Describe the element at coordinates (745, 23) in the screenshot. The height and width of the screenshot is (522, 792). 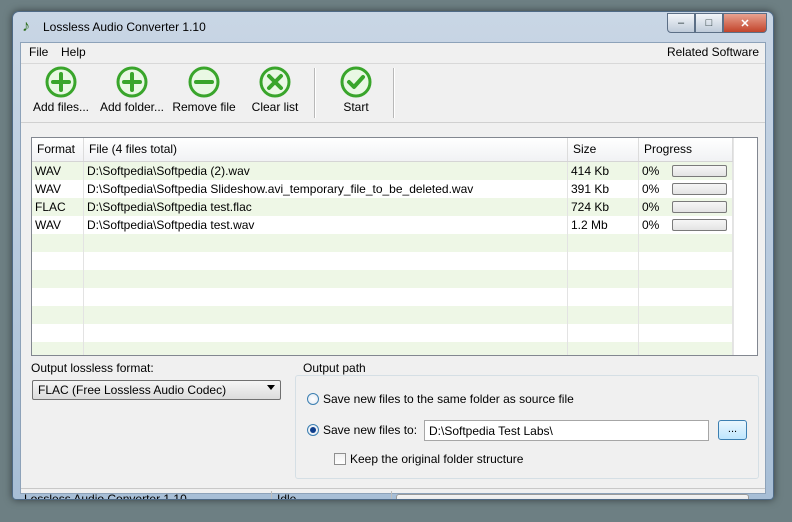
I see `close-button: ✕` at that location.